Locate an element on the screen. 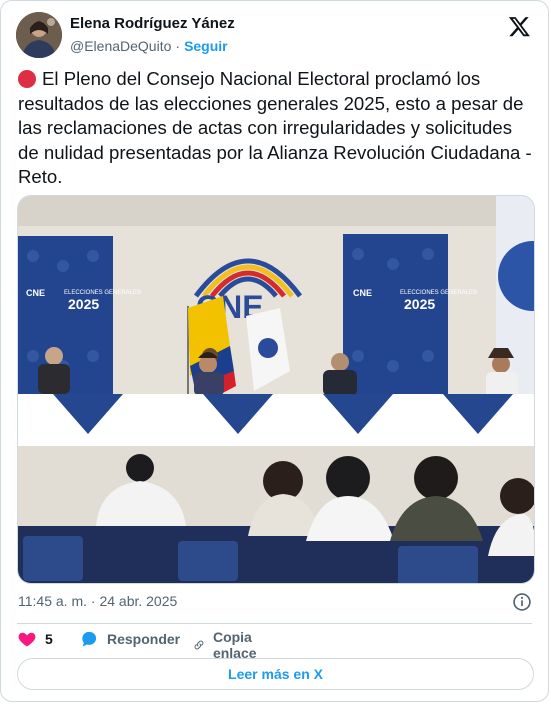  copy-link-button: Copia enlace is located at coordinates (229, 645).